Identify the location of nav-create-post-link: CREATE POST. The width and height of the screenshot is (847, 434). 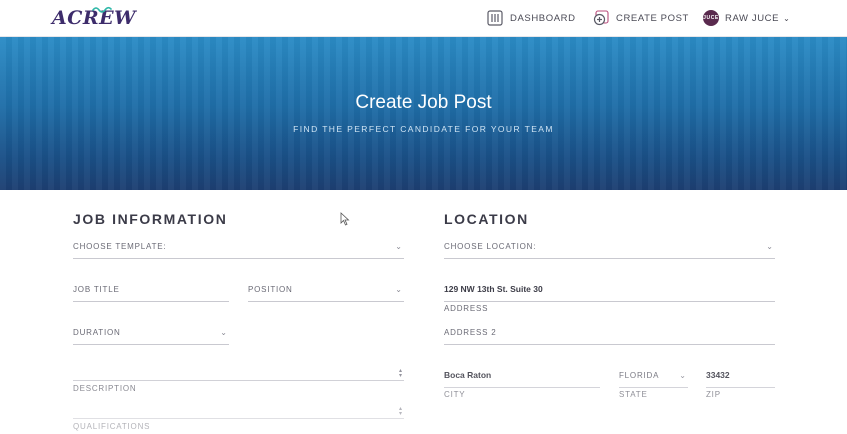
(641, 18).